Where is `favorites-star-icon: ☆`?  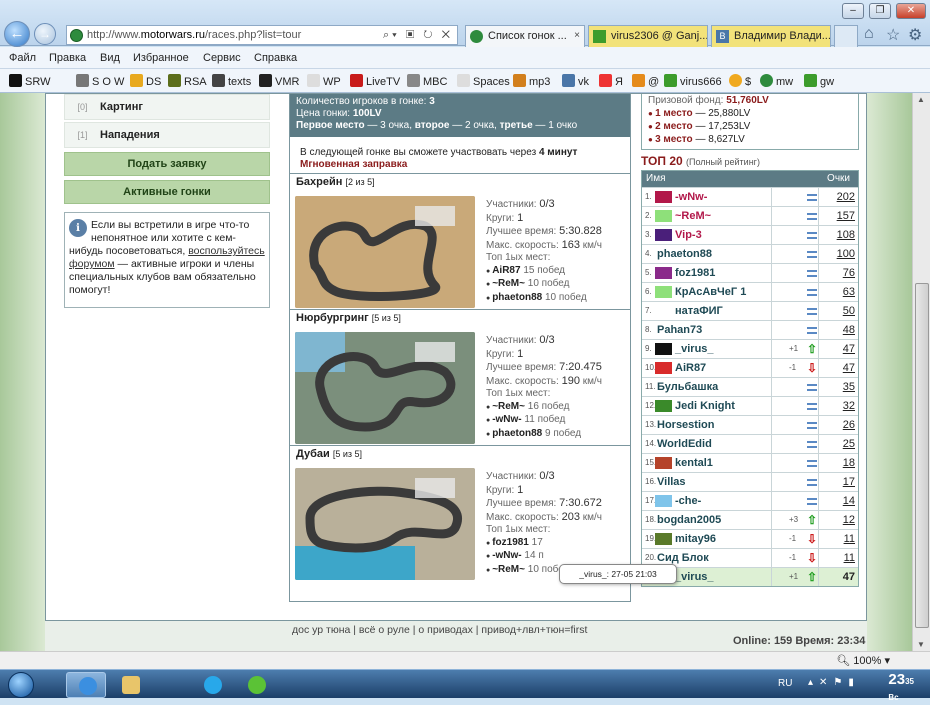
favorites-star-icon: ☆ is located at coordinates (893, 35).